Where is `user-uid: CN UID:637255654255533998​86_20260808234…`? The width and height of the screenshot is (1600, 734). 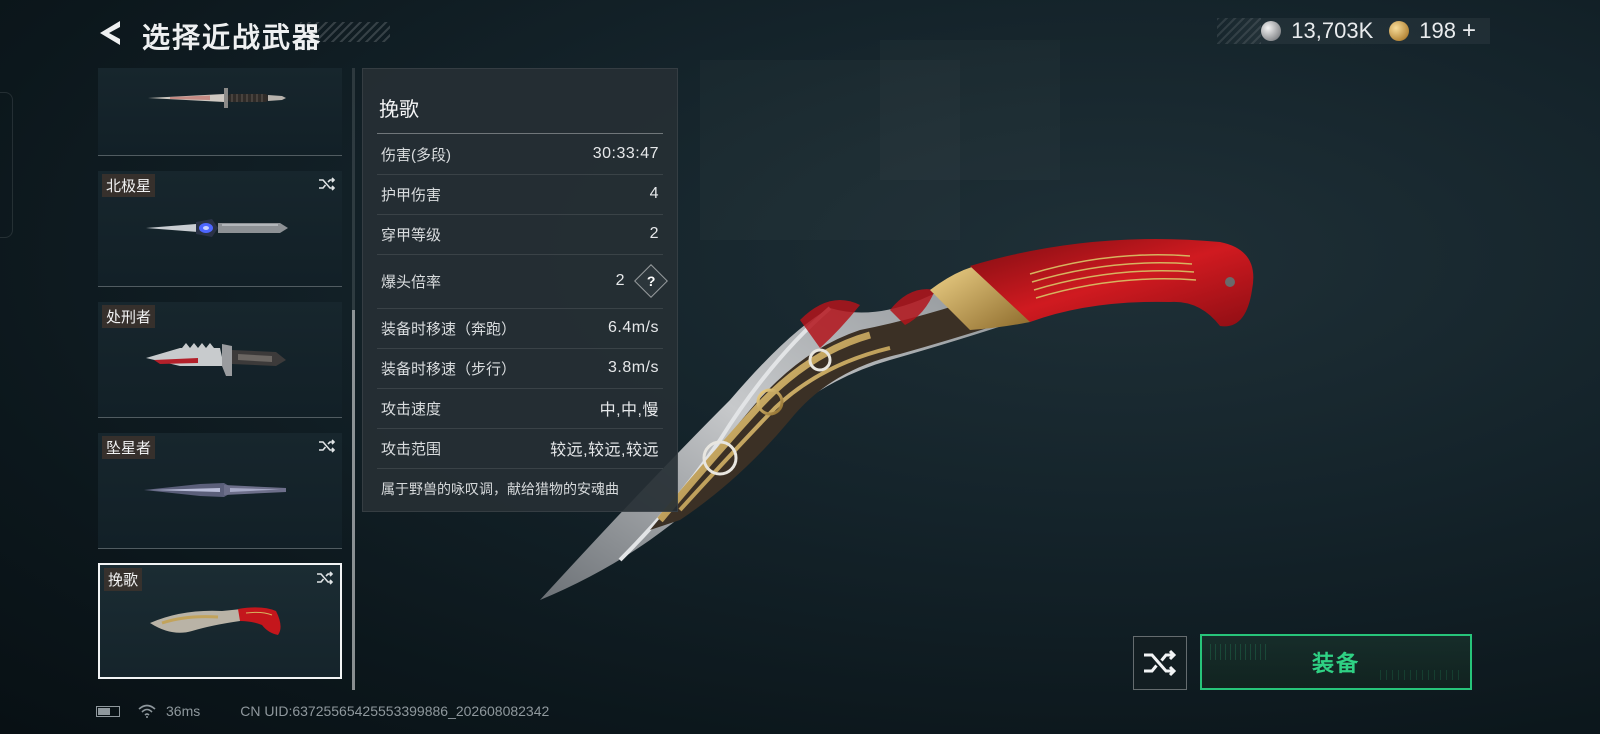
user-uid: CN UID:637255654255533998​86_20260808234… is located at coordinates (395, 711).